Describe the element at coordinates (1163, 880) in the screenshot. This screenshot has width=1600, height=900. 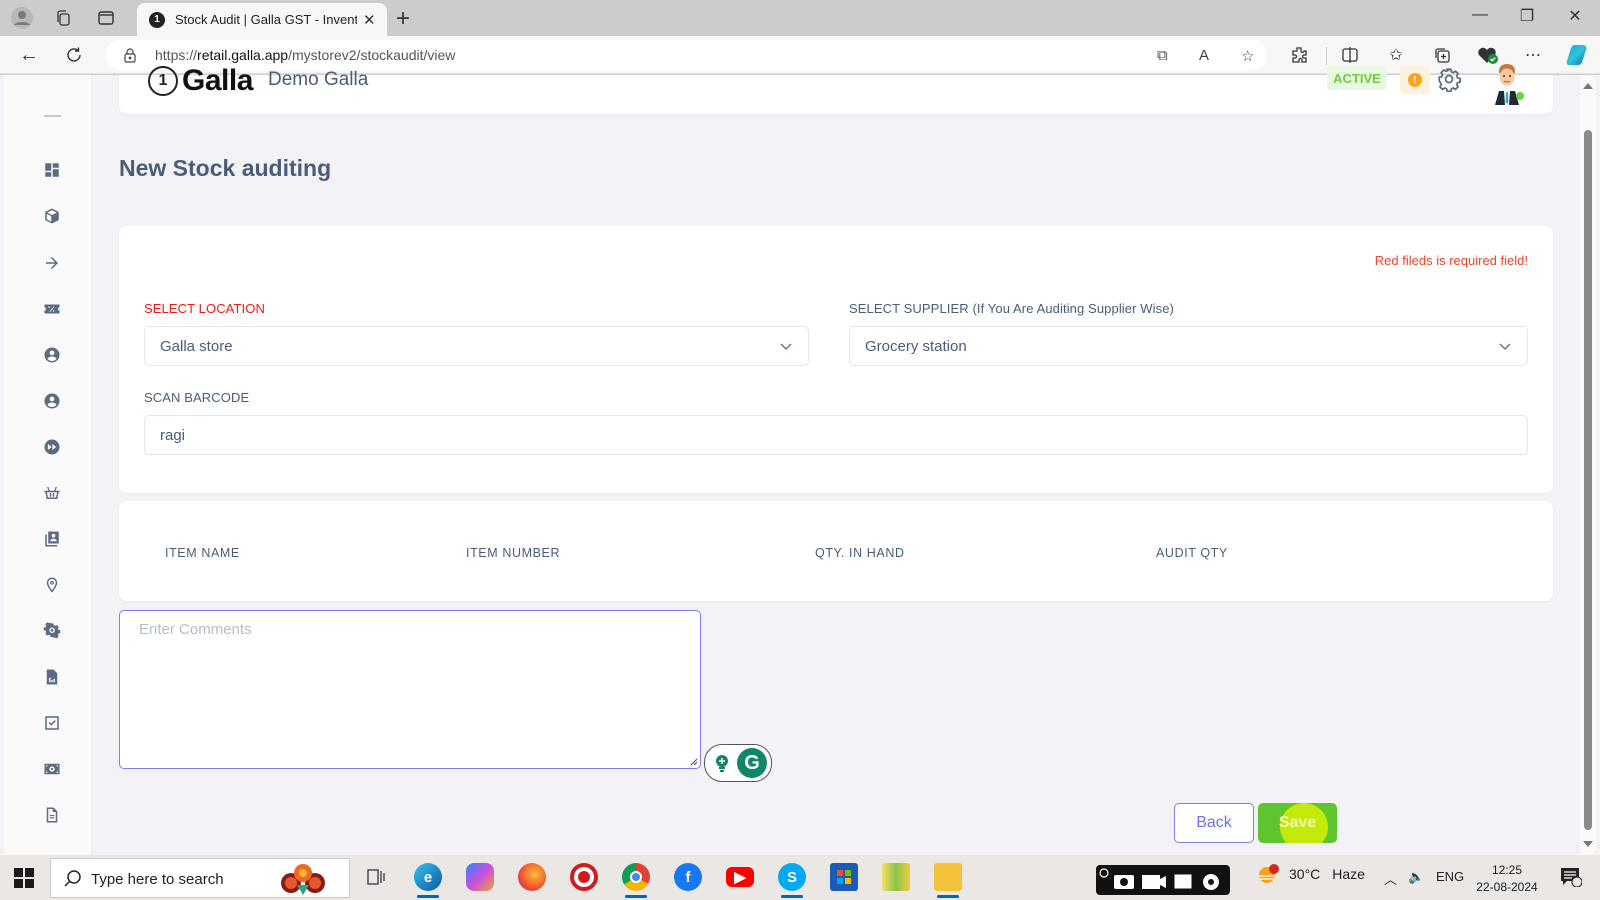
I see `capture-toolbar` at that location.